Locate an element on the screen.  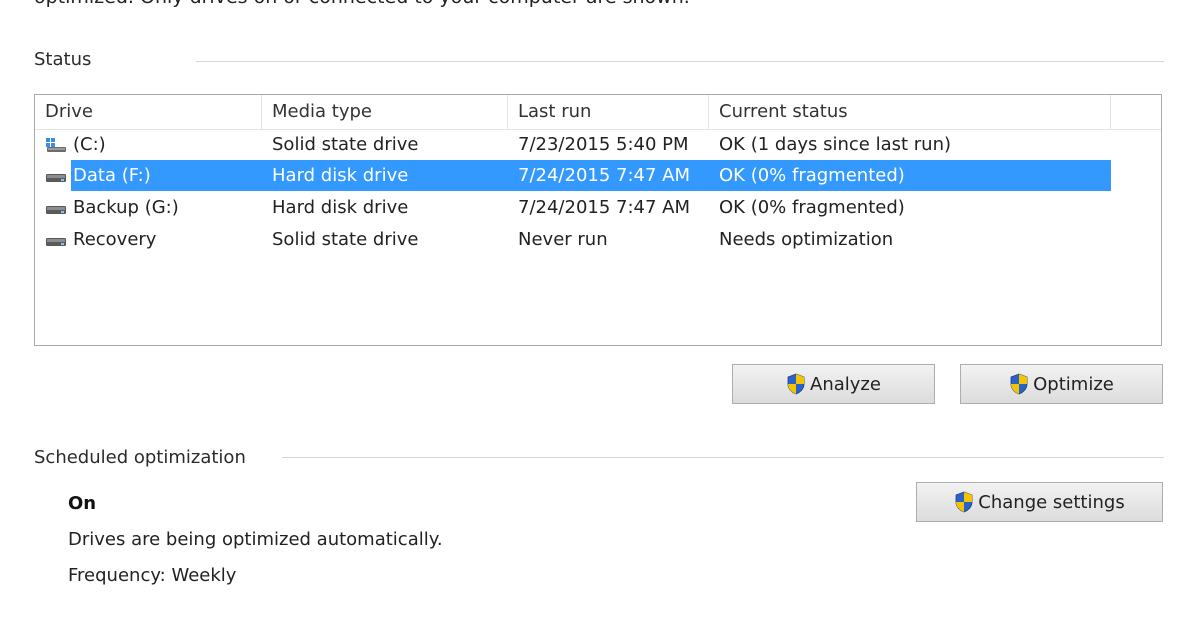
optimize-button: Optimize is located at coordinates (1061, 384).